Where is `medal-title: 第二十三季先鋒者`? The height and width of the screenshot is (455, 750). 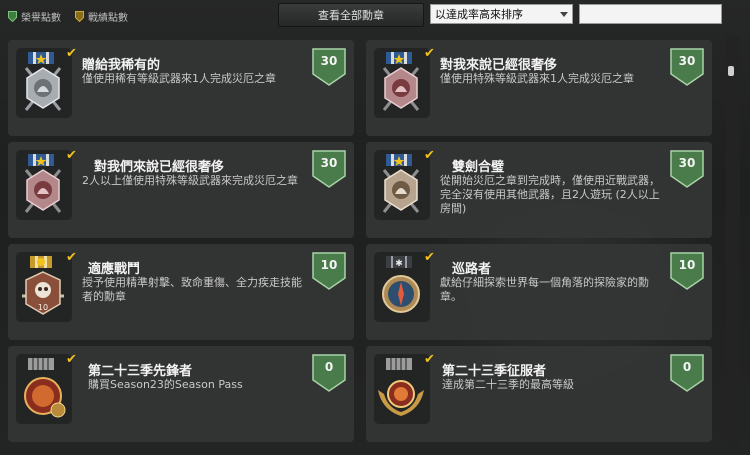 medal-title: 第二十三季先鋒者 is located at coordinates (140, 371).